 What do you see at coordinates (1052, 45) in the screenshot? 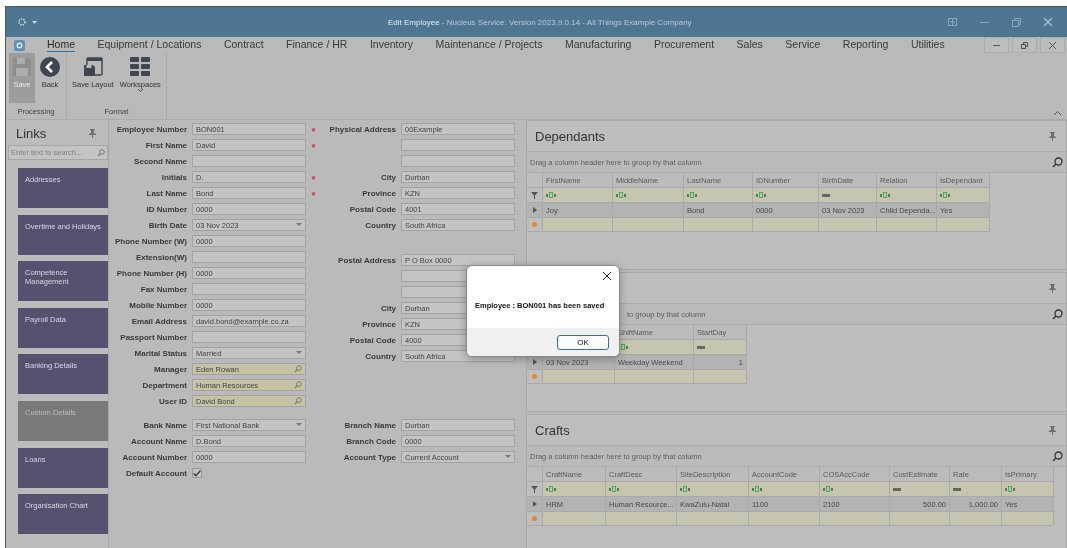
I see `close-button` at bounding box center [1052, 45].